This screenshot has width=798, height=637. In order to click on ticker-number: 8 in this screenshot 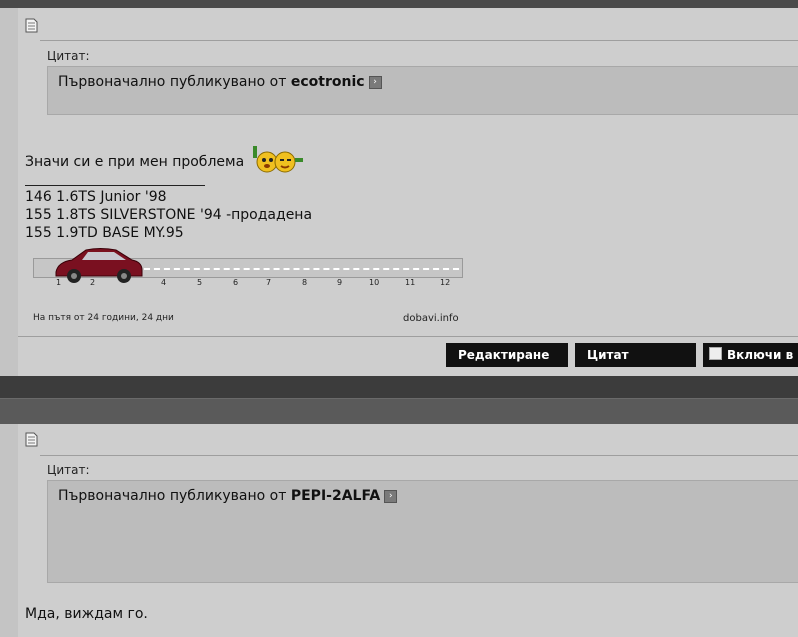, I will do `click(305, 282)`.